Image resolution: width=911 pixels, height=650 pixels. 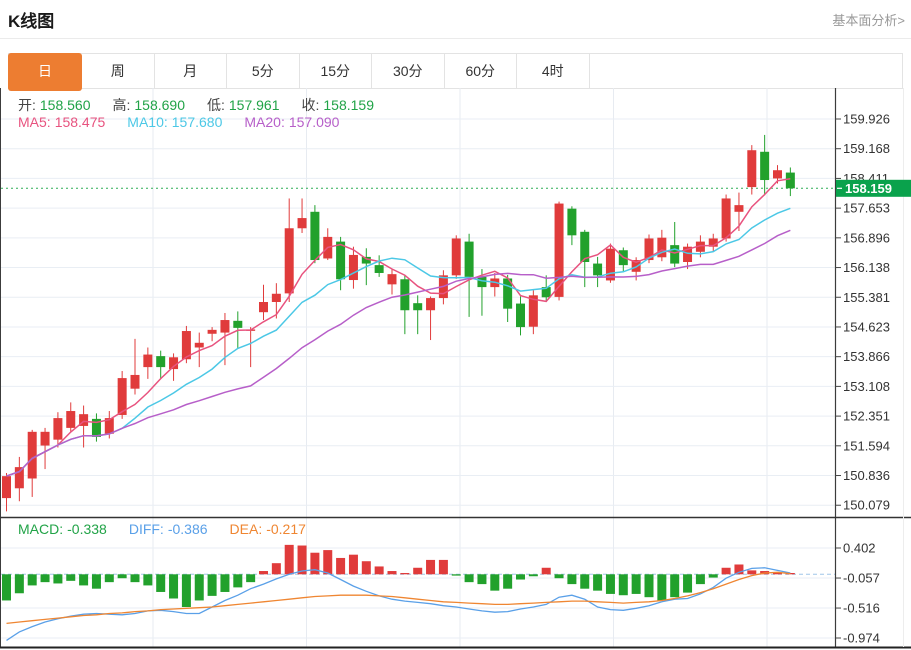 I want to click on tab-5min: 5分, so click(x=263, y=71).